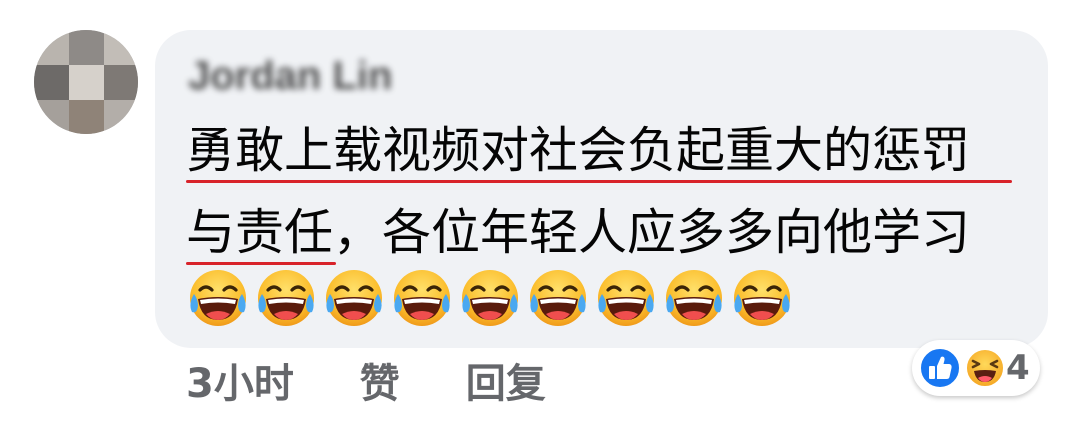 The width and height of the screenshot is (1080, 428). I want to click on reaction-count: 4, so click(1018, 368).